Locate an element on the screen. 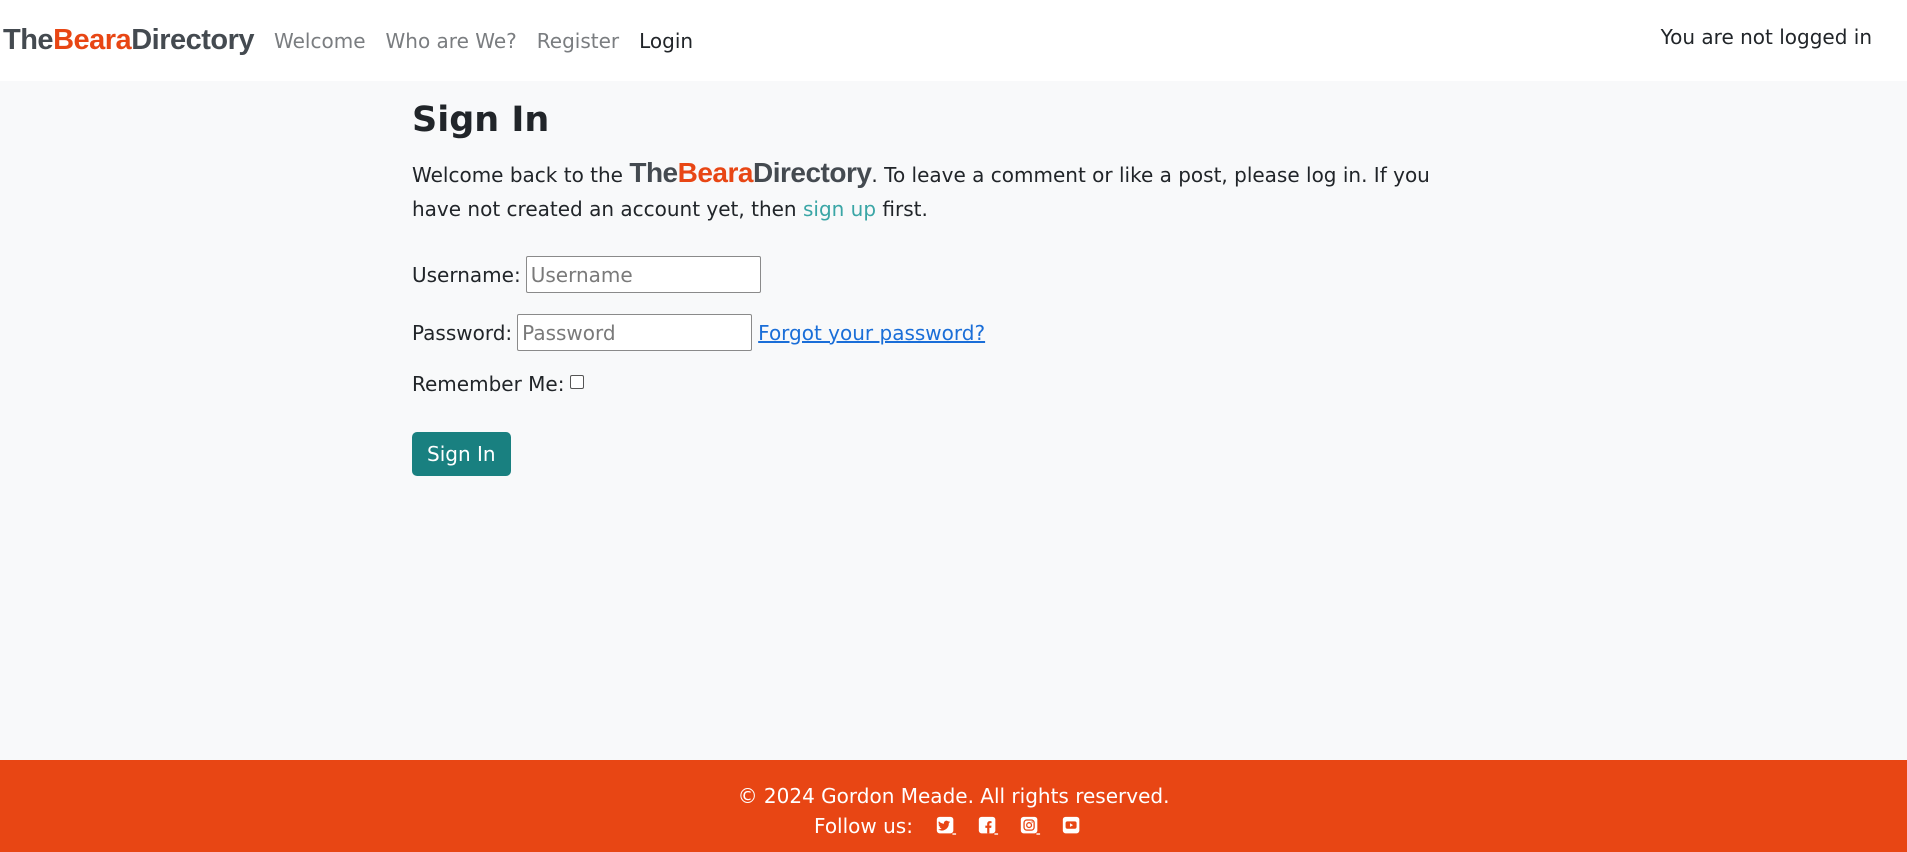 Image resolution: width=1907 pixels, height=852 pixels. sign-up-link: sign up is located at coordinates (839, 209).